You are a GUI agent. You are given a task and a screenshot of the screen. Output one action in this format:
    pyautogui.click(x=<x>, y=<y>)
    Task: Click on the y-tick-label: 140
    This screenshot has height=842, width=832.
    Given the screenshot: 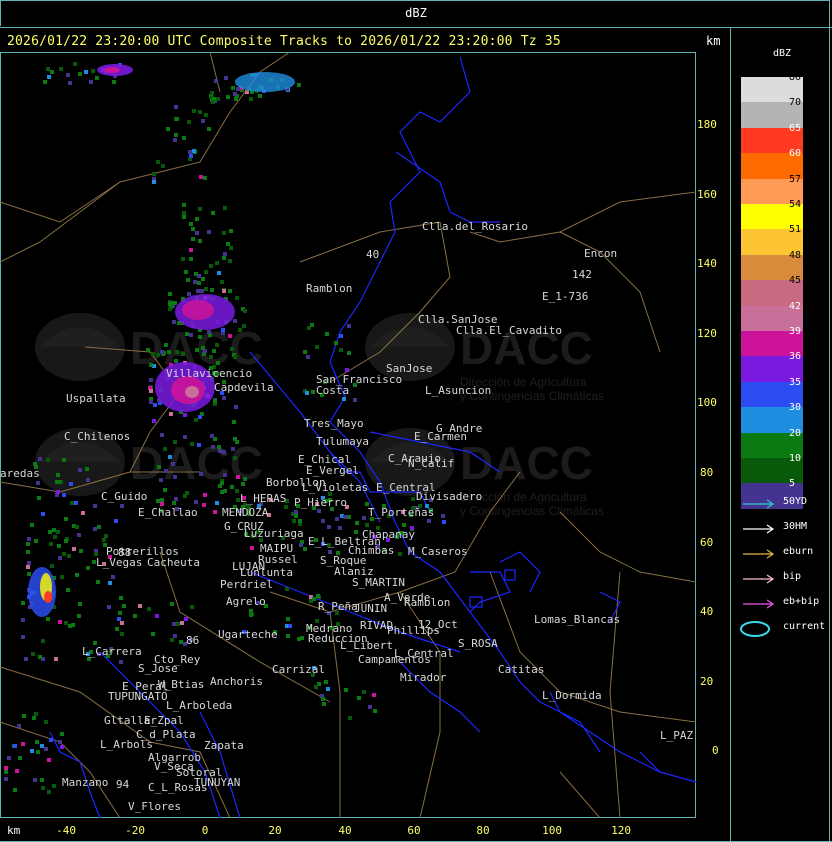 What is the action you would take?
    pyautogui.click(x=707, y=264)
    